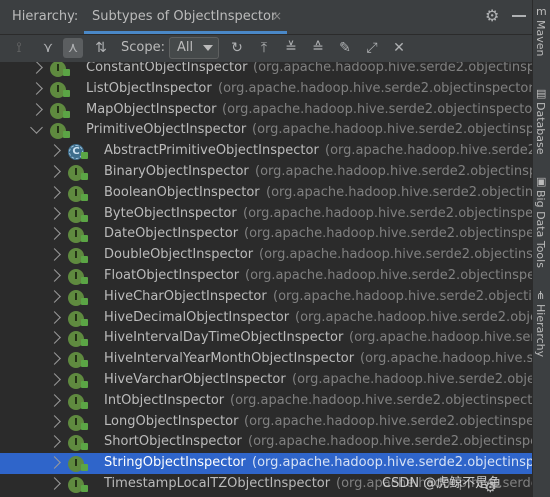  I want to click on sidebar-item-database: ▤ Database, so click(541, 123).